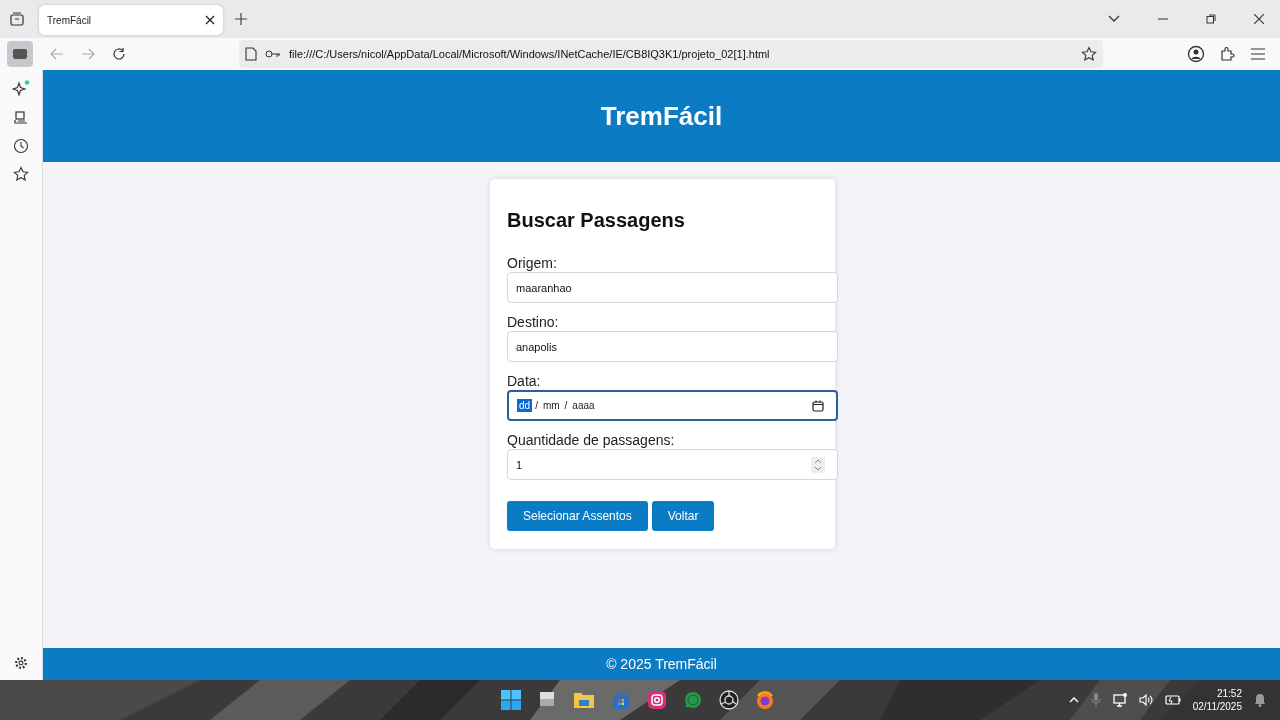  What do you see at coordinates (1145, 700) in the screenshot?
I see `speaker-icon` at bounding box center [1145, 700].